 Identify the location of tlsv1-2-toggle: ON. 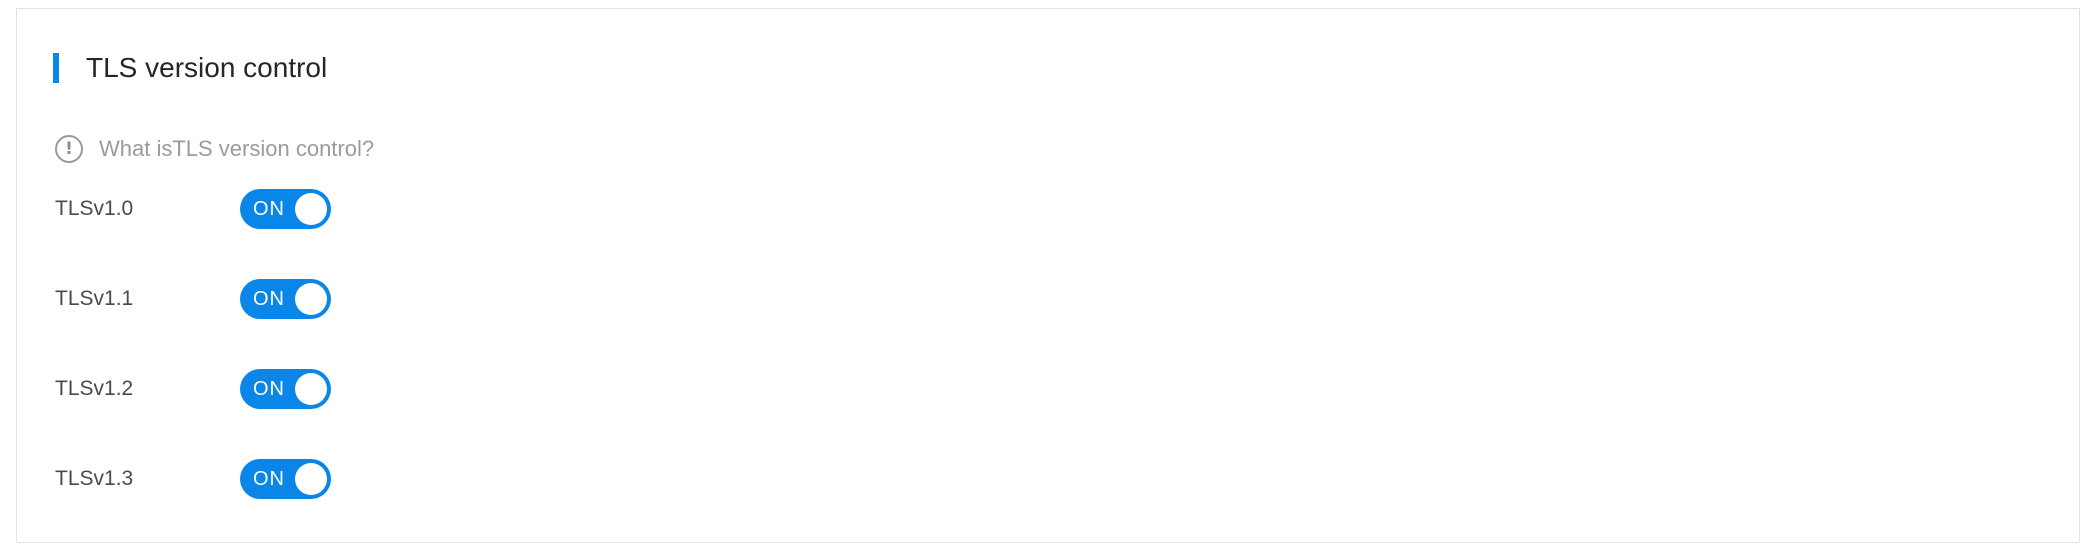
(285, 389).